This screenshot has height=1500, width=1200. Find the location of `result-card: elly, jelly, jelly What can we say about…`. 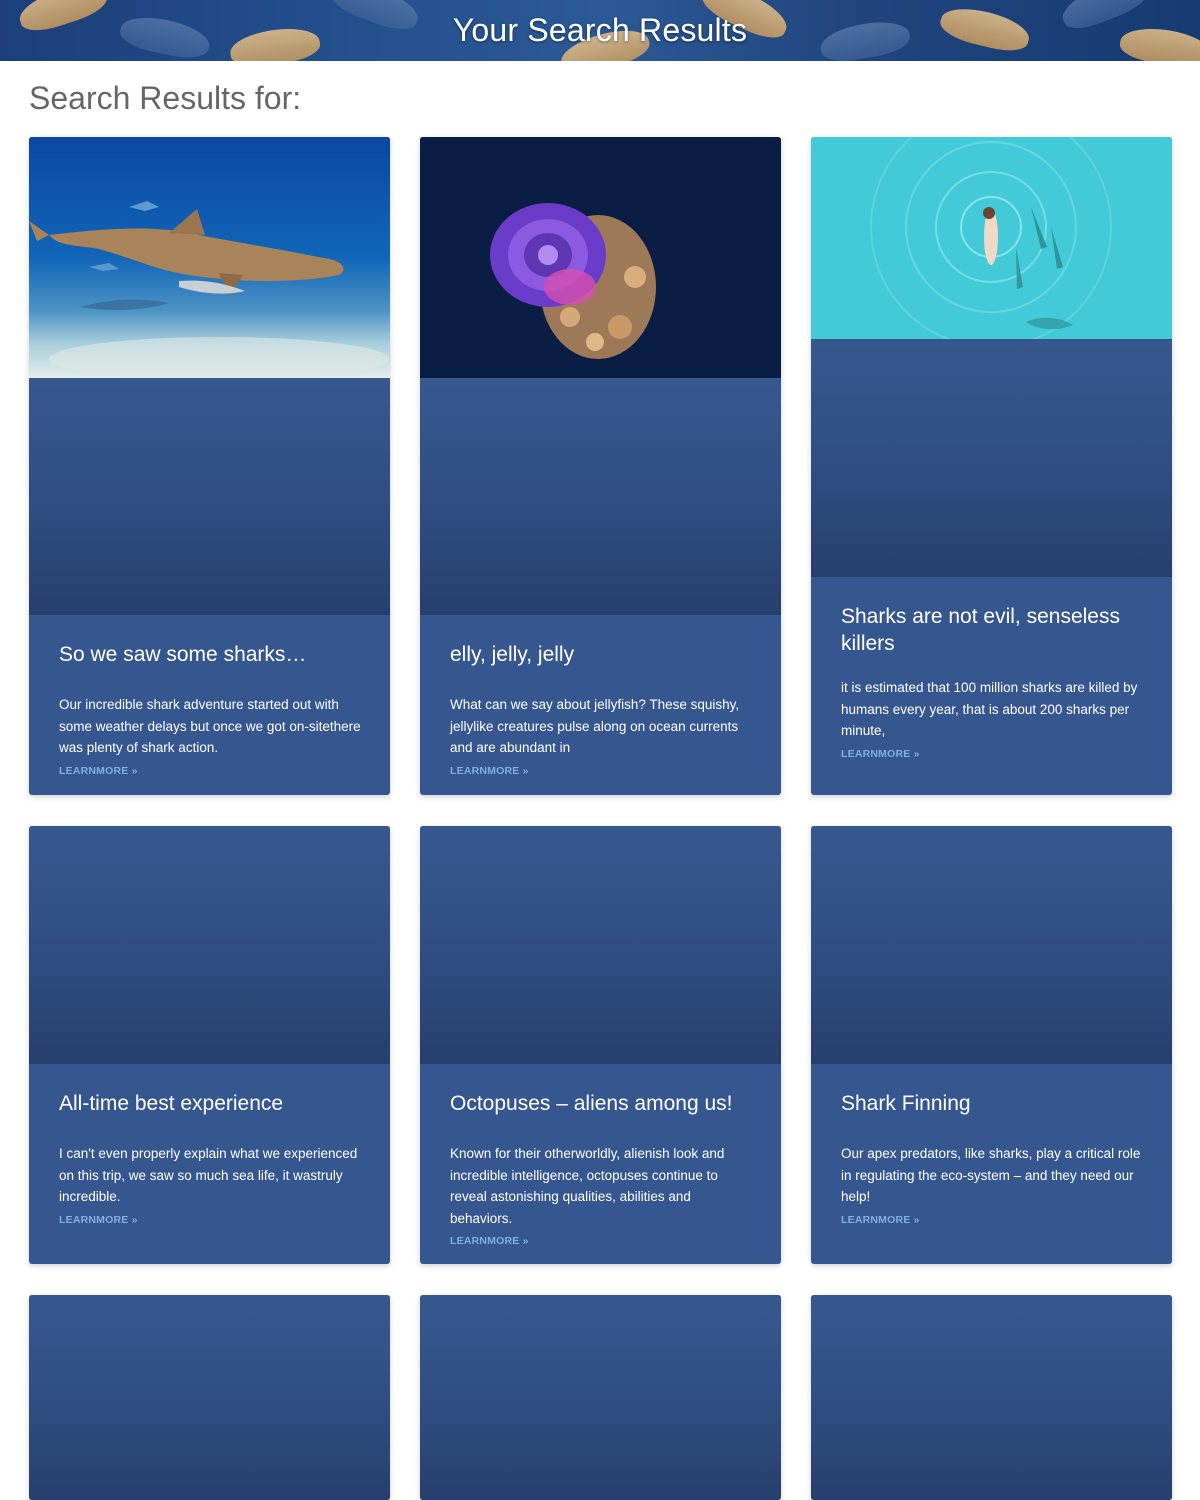

result-card: elly, jelly, jelly What can we say about… is located at coordinates (600, 466).